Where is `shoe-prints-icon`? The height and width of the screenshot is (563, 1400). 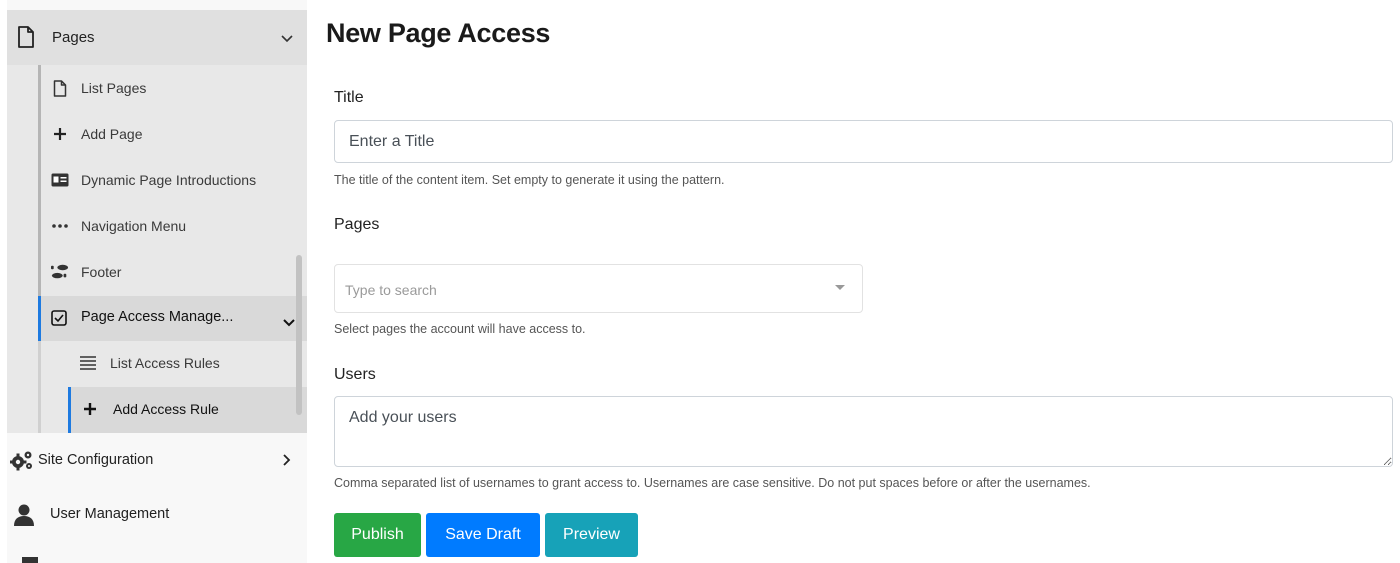
shoe-prints-icon is located at coordinates (60, 272).